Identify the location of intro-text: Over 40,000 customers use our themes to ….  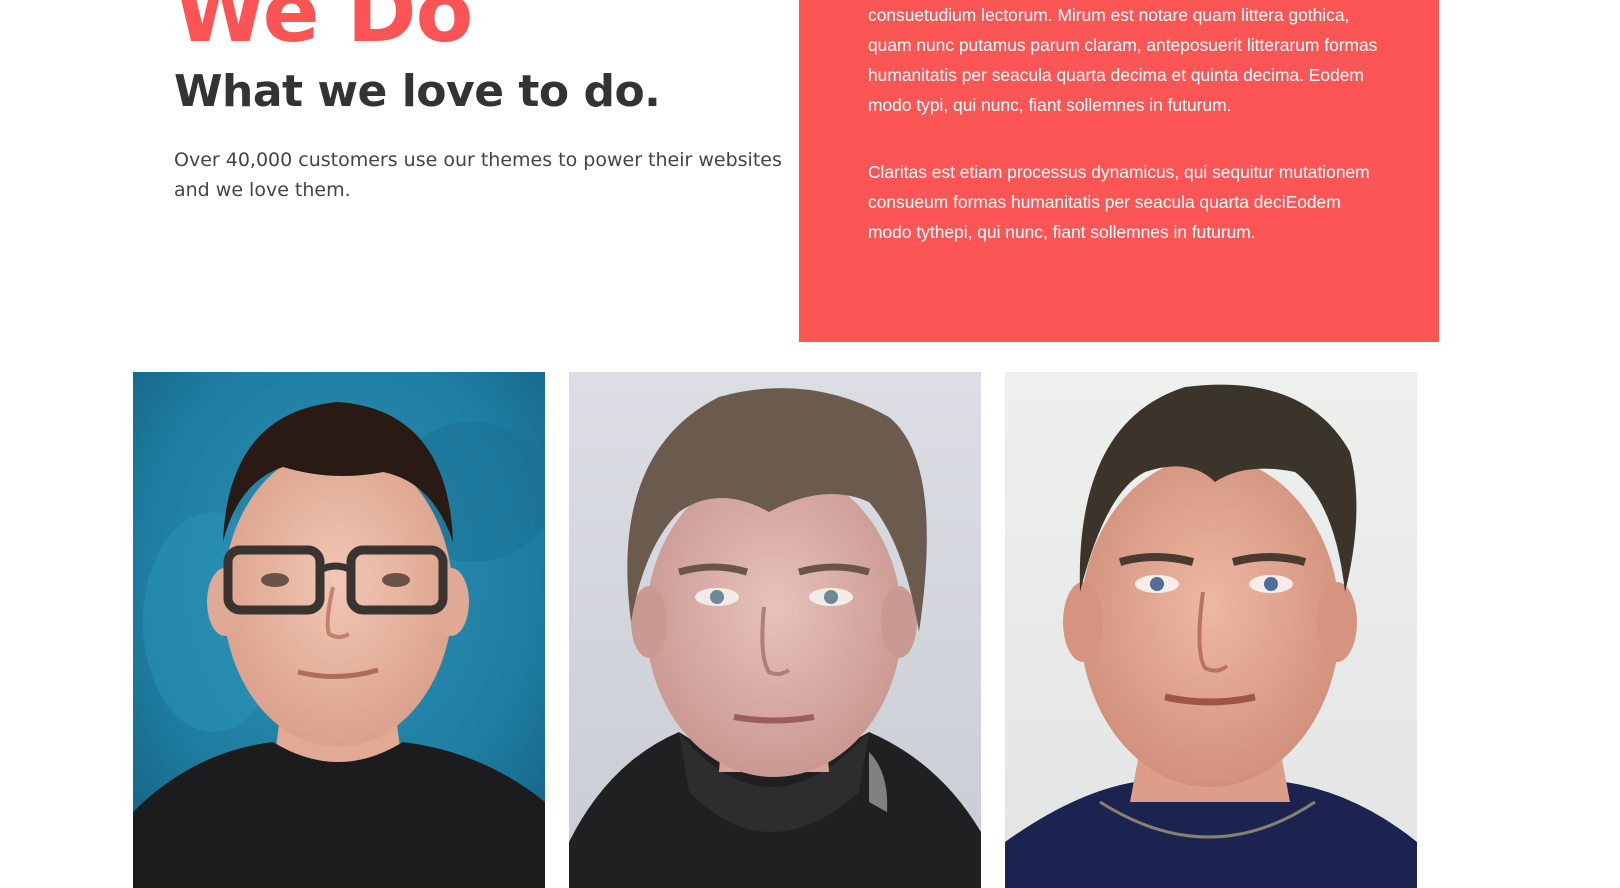
(478, 175).